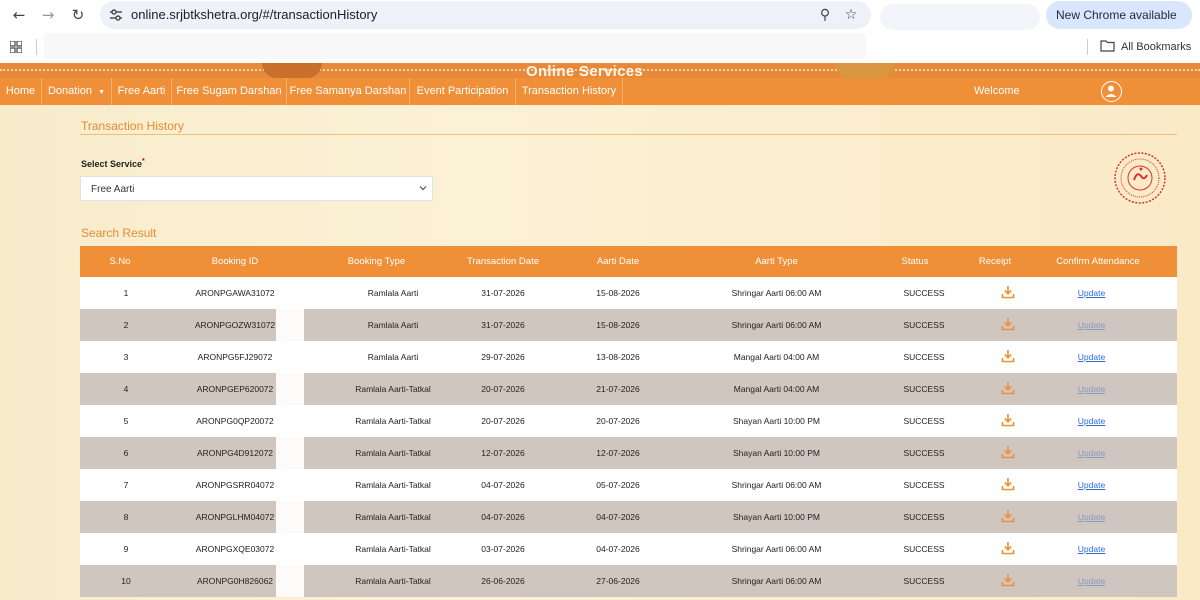 This screenshot has width=1200, height=600. Describe the element at coordinates (376, 261) in the screenshot. I see `header-booking-type: Booking Type` at that location.